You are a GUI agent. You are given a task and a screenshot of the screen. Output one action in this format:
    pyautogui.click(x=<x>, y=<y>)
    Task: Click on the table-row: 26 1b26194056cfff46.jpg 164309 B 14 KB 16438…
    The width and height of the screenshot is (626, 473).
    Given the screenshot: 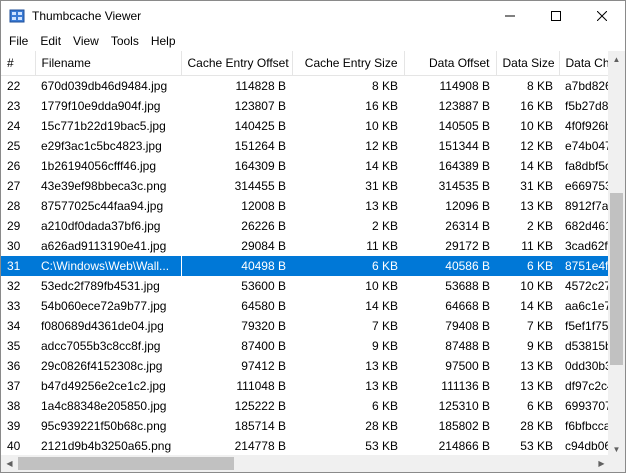 What is the action you would take?
    pyautogui.click(x=306, y=166)
    